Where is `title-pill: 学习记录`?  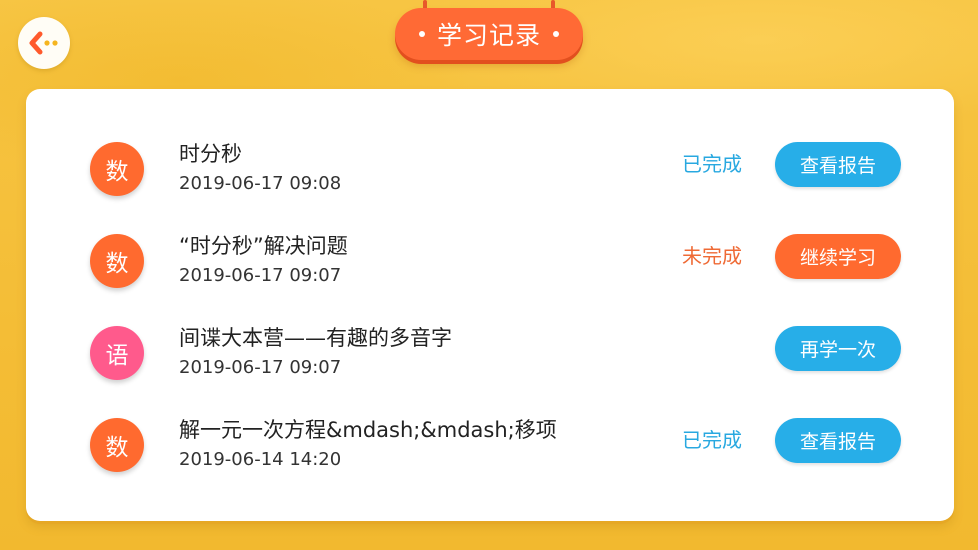 title-pill: 学习记录 is located at coordinates (489, 34).